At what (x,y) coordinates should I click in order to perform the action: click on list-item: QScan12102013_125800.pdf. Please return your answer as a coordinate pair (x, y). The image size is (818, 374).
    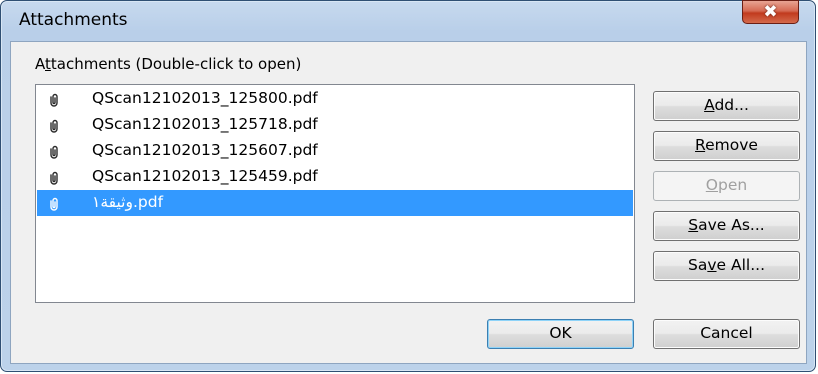
    Looking at the image, I should click on (335, 99).